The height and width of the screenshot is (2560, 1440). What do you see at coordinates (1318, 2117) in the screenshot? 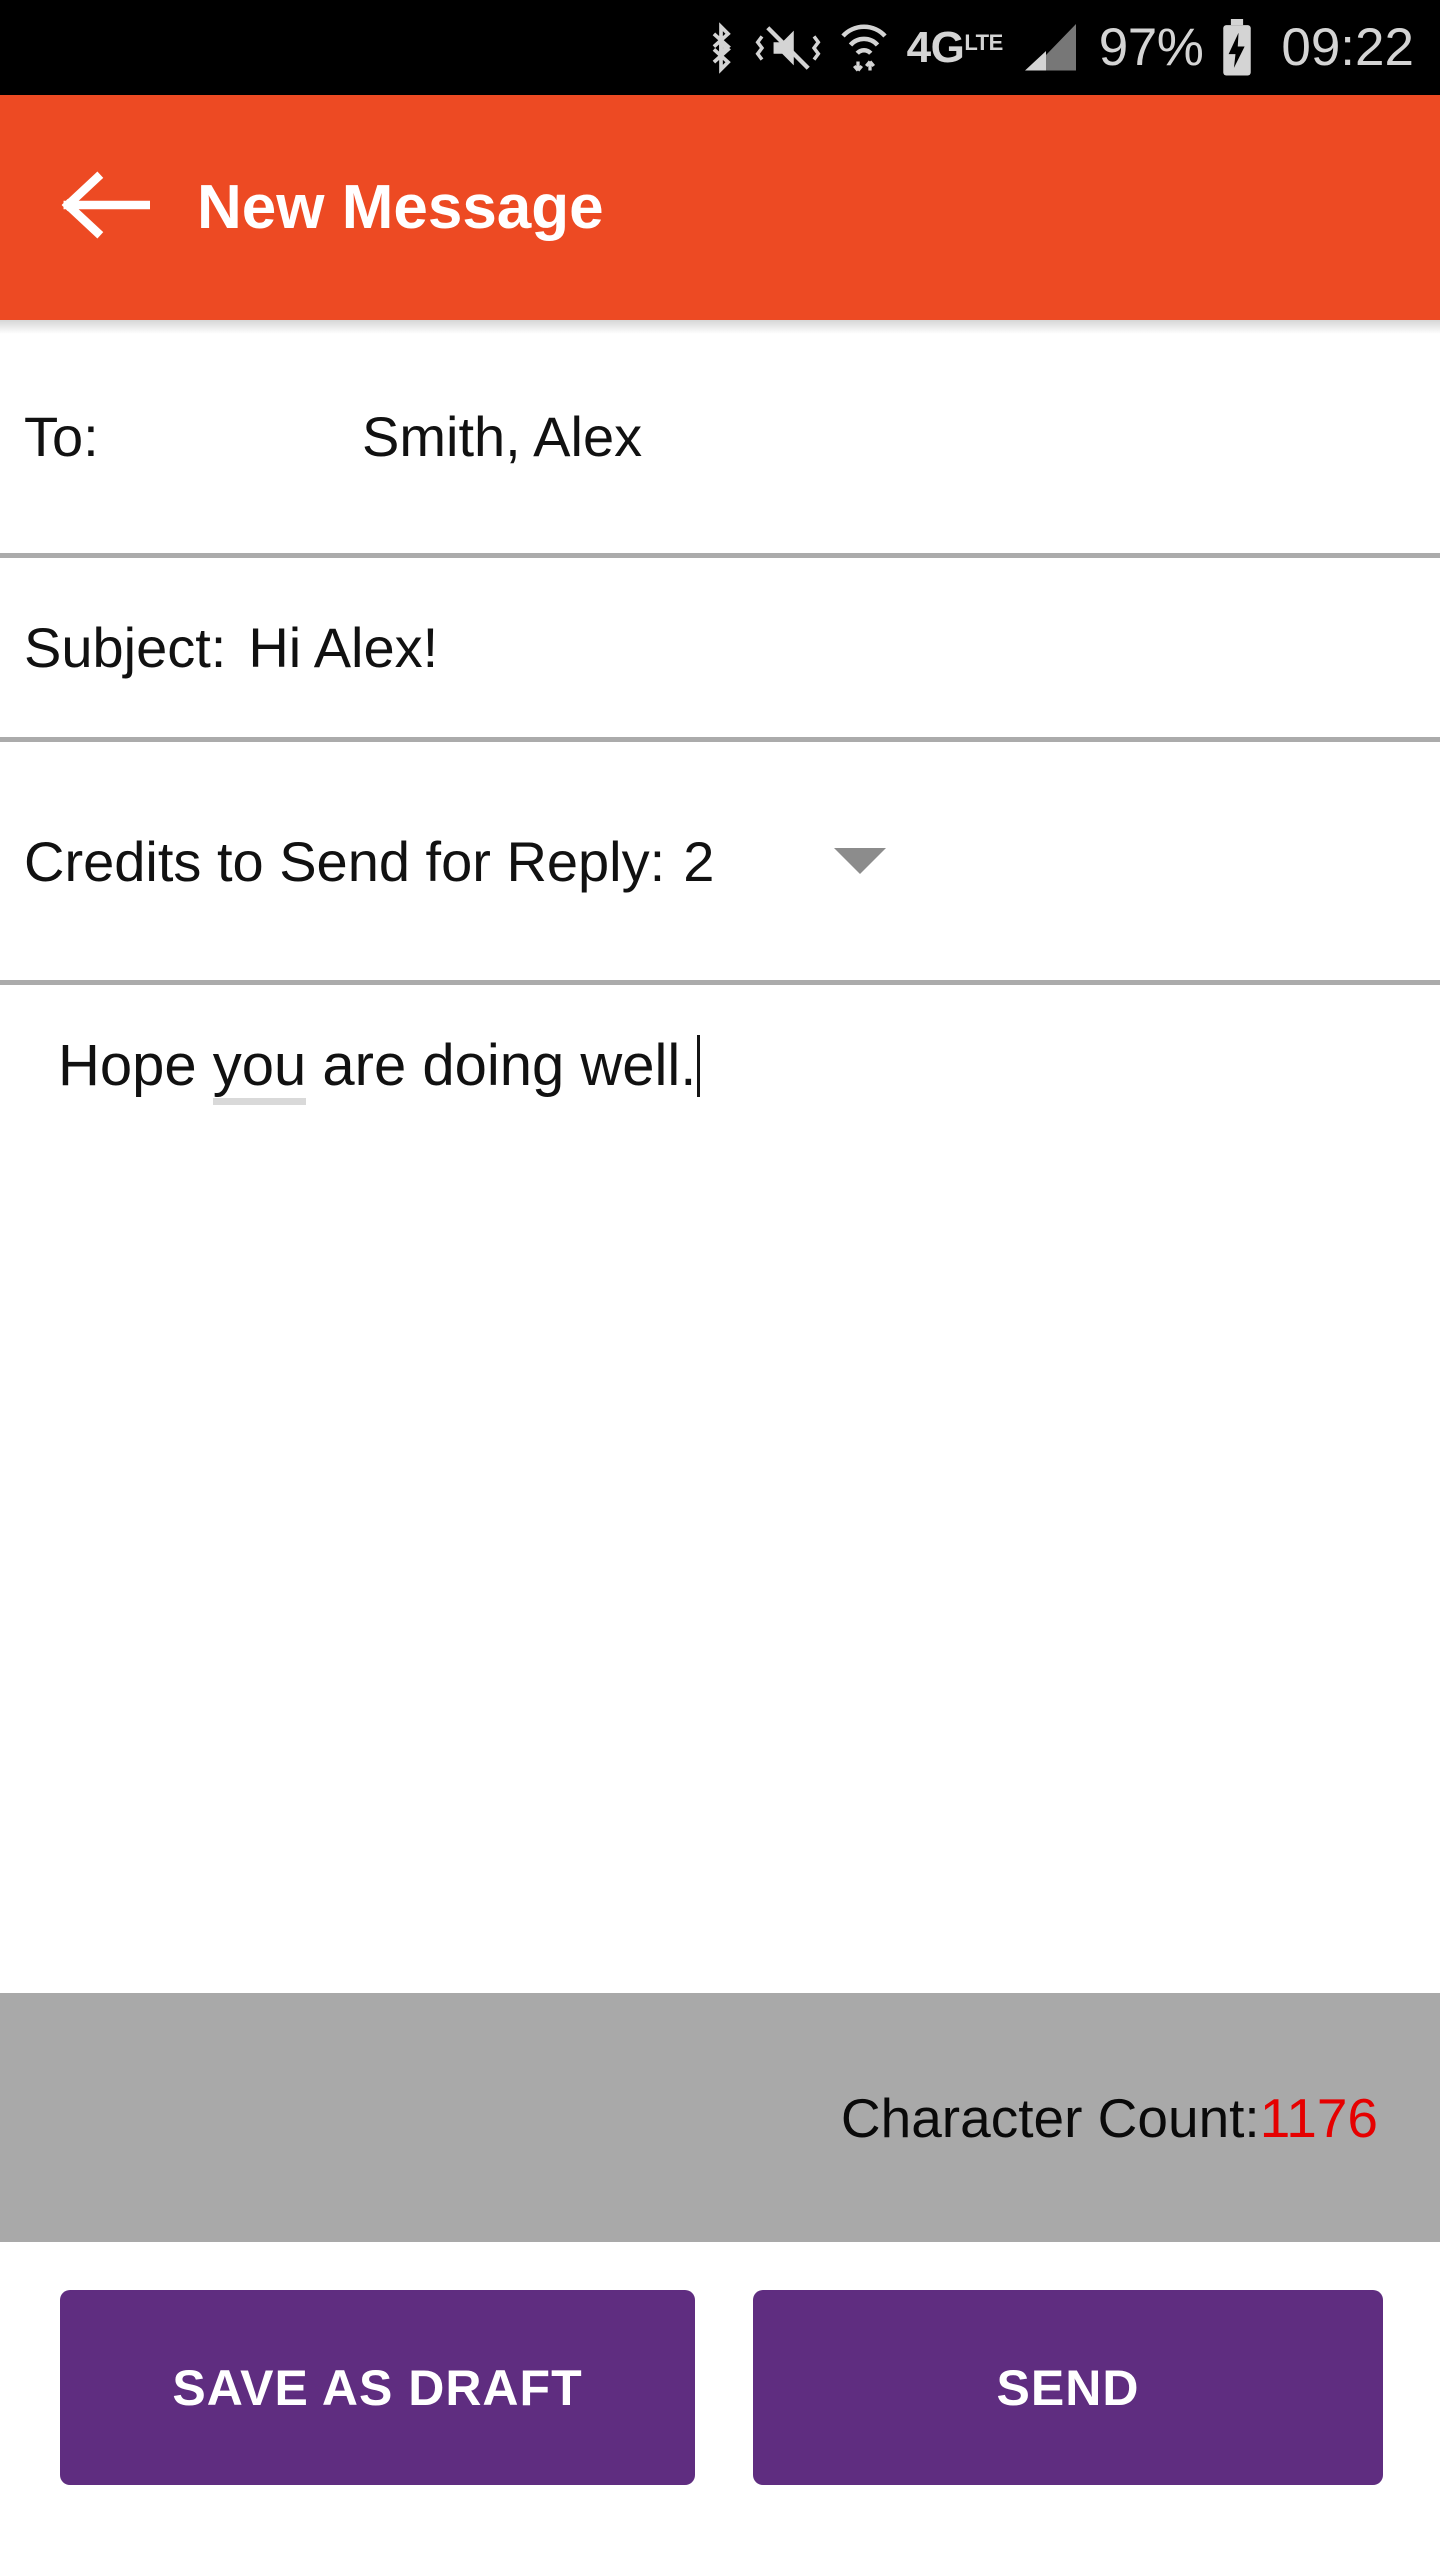
I see `character-count-value: 1176` at bounding box center [1318, 2117].